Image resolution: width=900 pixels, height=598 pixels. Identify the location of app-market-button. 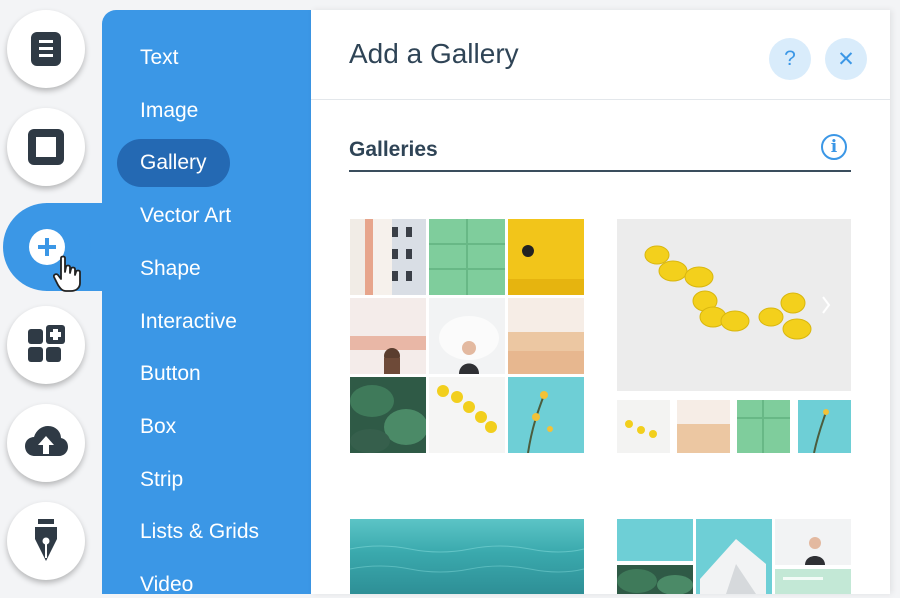
(46, 345).